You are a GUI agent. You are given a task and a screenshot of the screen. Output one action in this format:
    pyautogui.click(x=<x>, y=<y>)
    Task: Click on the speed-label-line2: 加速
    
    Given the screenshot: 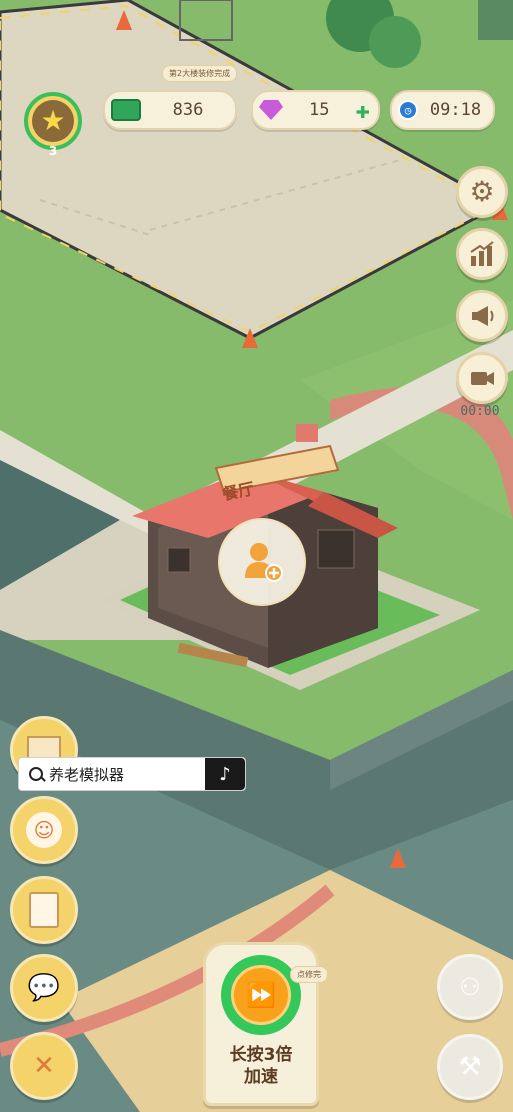 What is the action you would take?
    pyautogui.click(x=261, y=1077)
    